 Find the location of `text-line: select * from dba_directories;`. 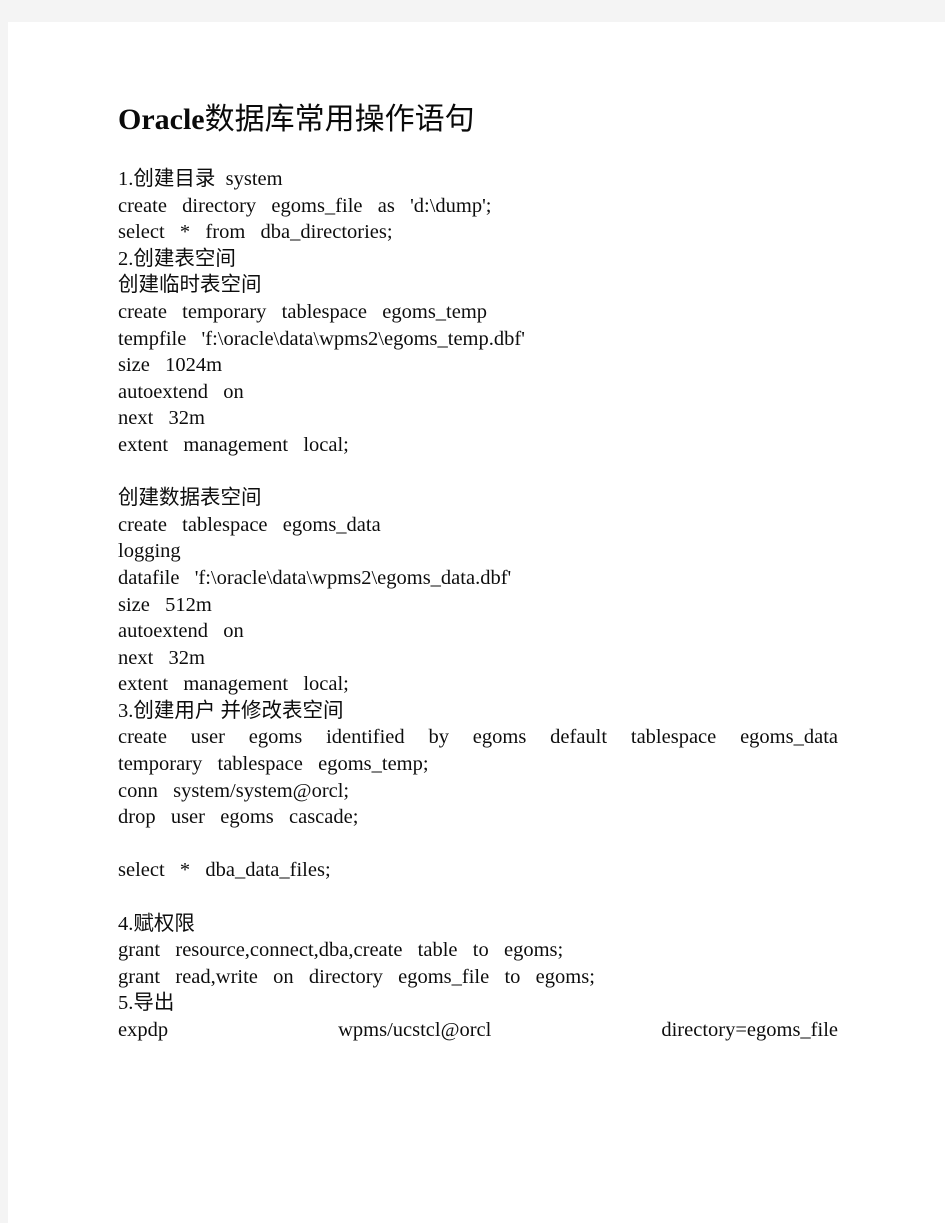

text-line: select * from dba_directories; is located at coordinates (255, 232).